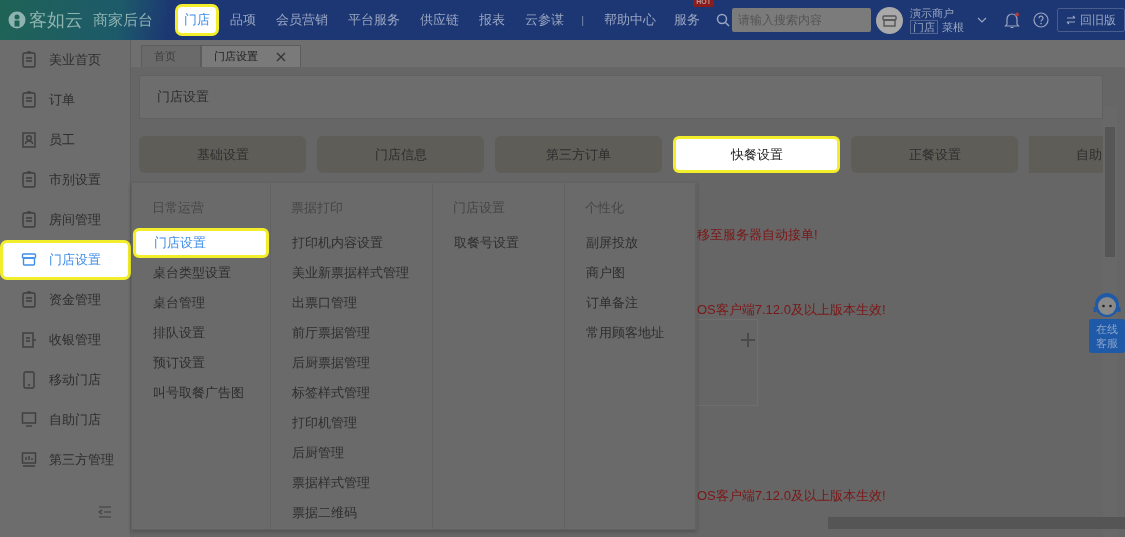  What do you see at coordinates (953, 27) in the screenshot?
I see `store-name: 菜根` at bounding box center [953, 27].